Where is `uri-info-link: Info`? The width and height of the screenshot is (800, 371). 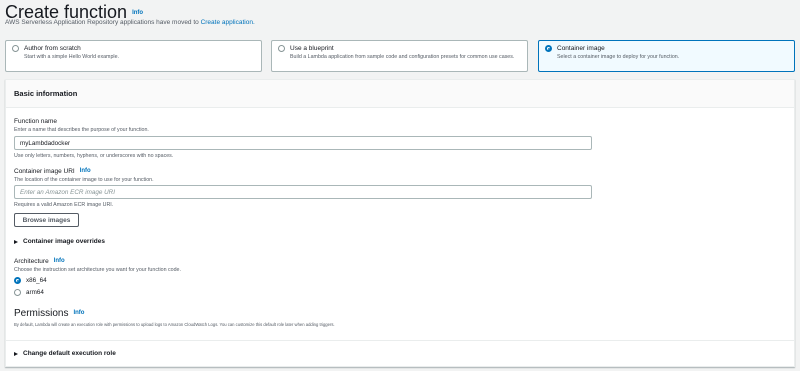
uri-info-link: Info is located at coordinates (85, 171).